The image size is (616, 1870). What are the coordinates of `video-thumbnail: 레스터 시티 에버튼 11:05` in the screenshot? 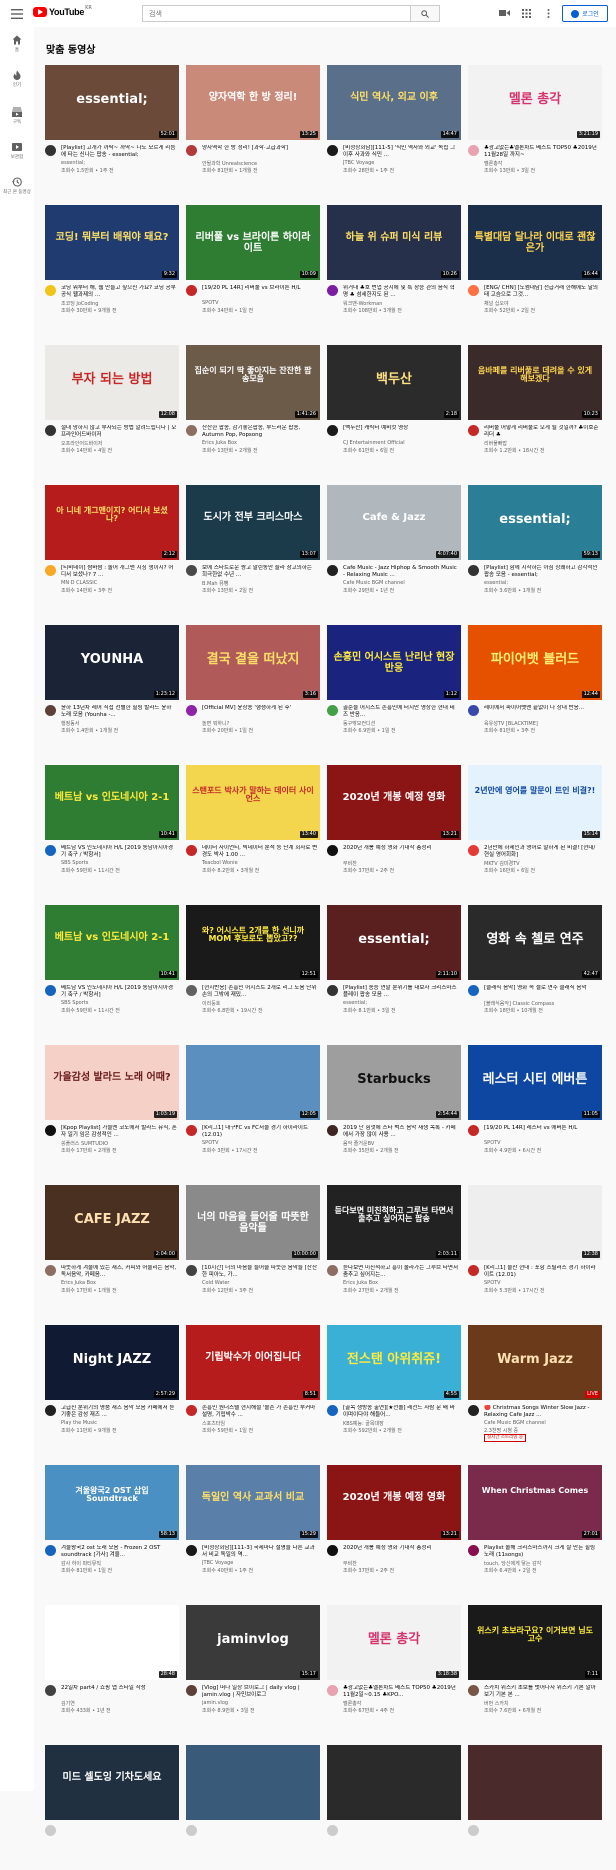 It's located at (535, 1082).